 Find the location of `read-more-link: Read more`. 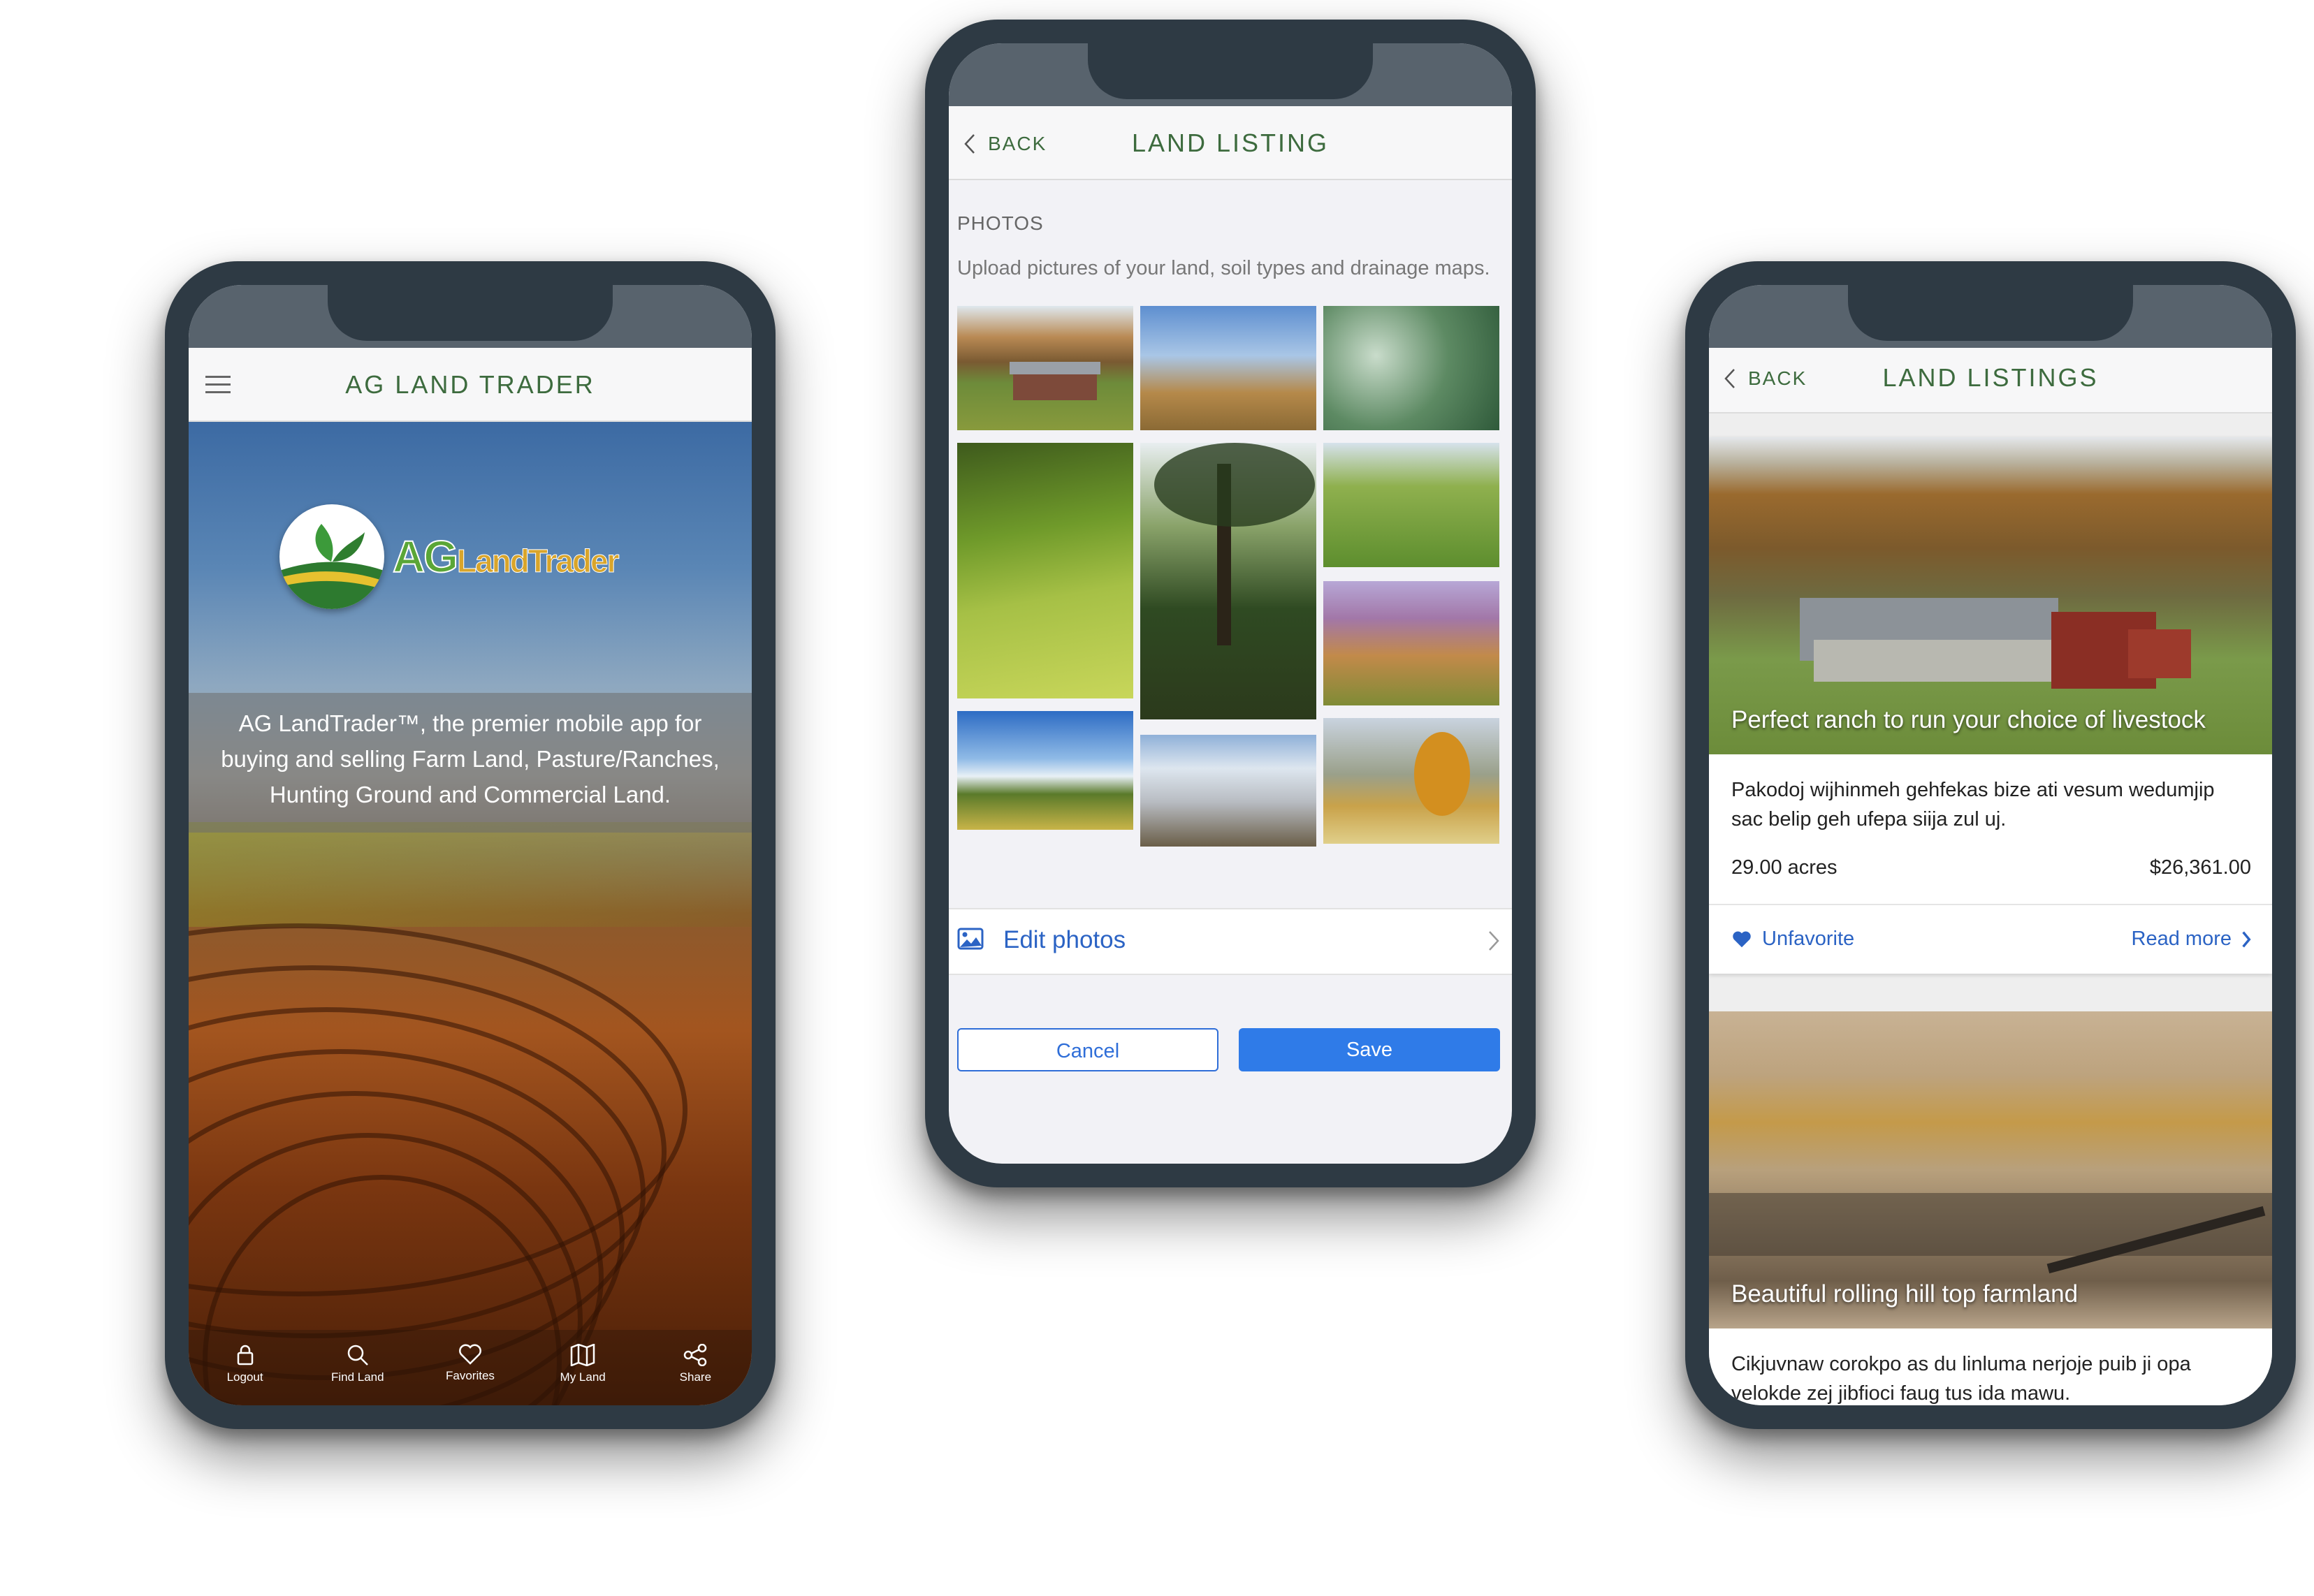

read-more-link: Read more is located at coordinates (2191, 939).